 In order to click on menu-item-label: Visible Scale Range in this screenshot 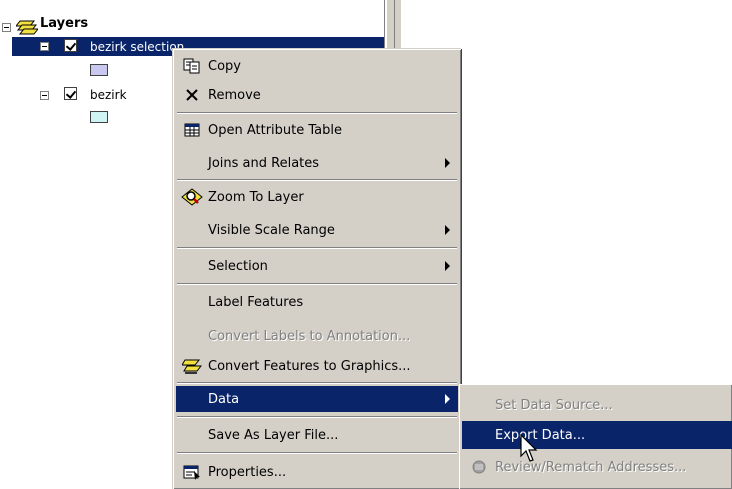, I will do `click(271, 230)`.